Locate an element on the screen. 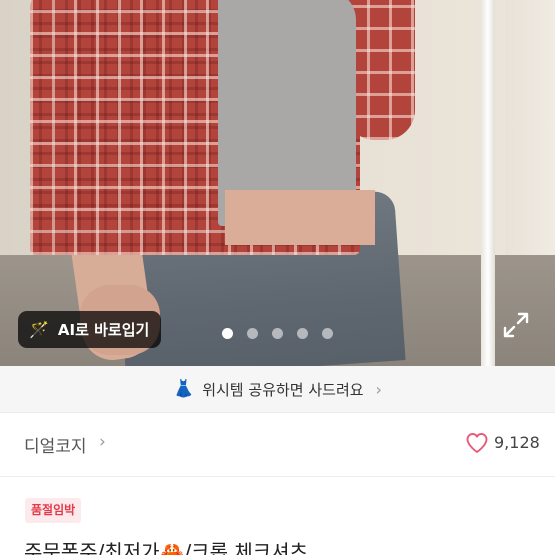  ai-try-on-button: 🪄 AI로 바로입기 is located at coordinates (89, 329).